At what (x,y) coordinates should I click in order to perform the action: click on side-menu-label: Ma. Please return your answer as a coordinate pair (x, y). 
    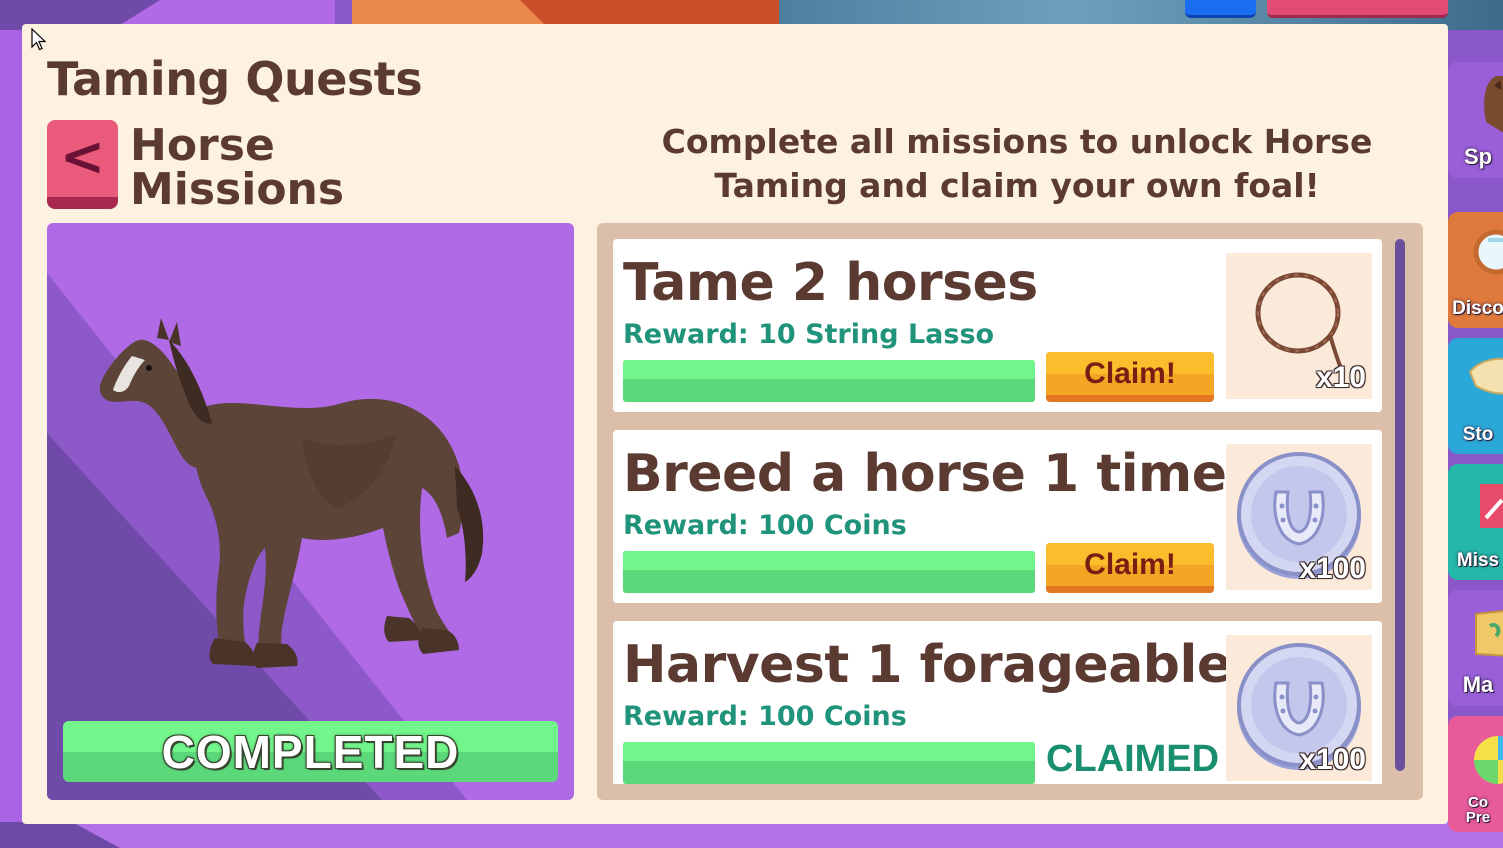
    Looking at the image, I should click on (1478, 684).